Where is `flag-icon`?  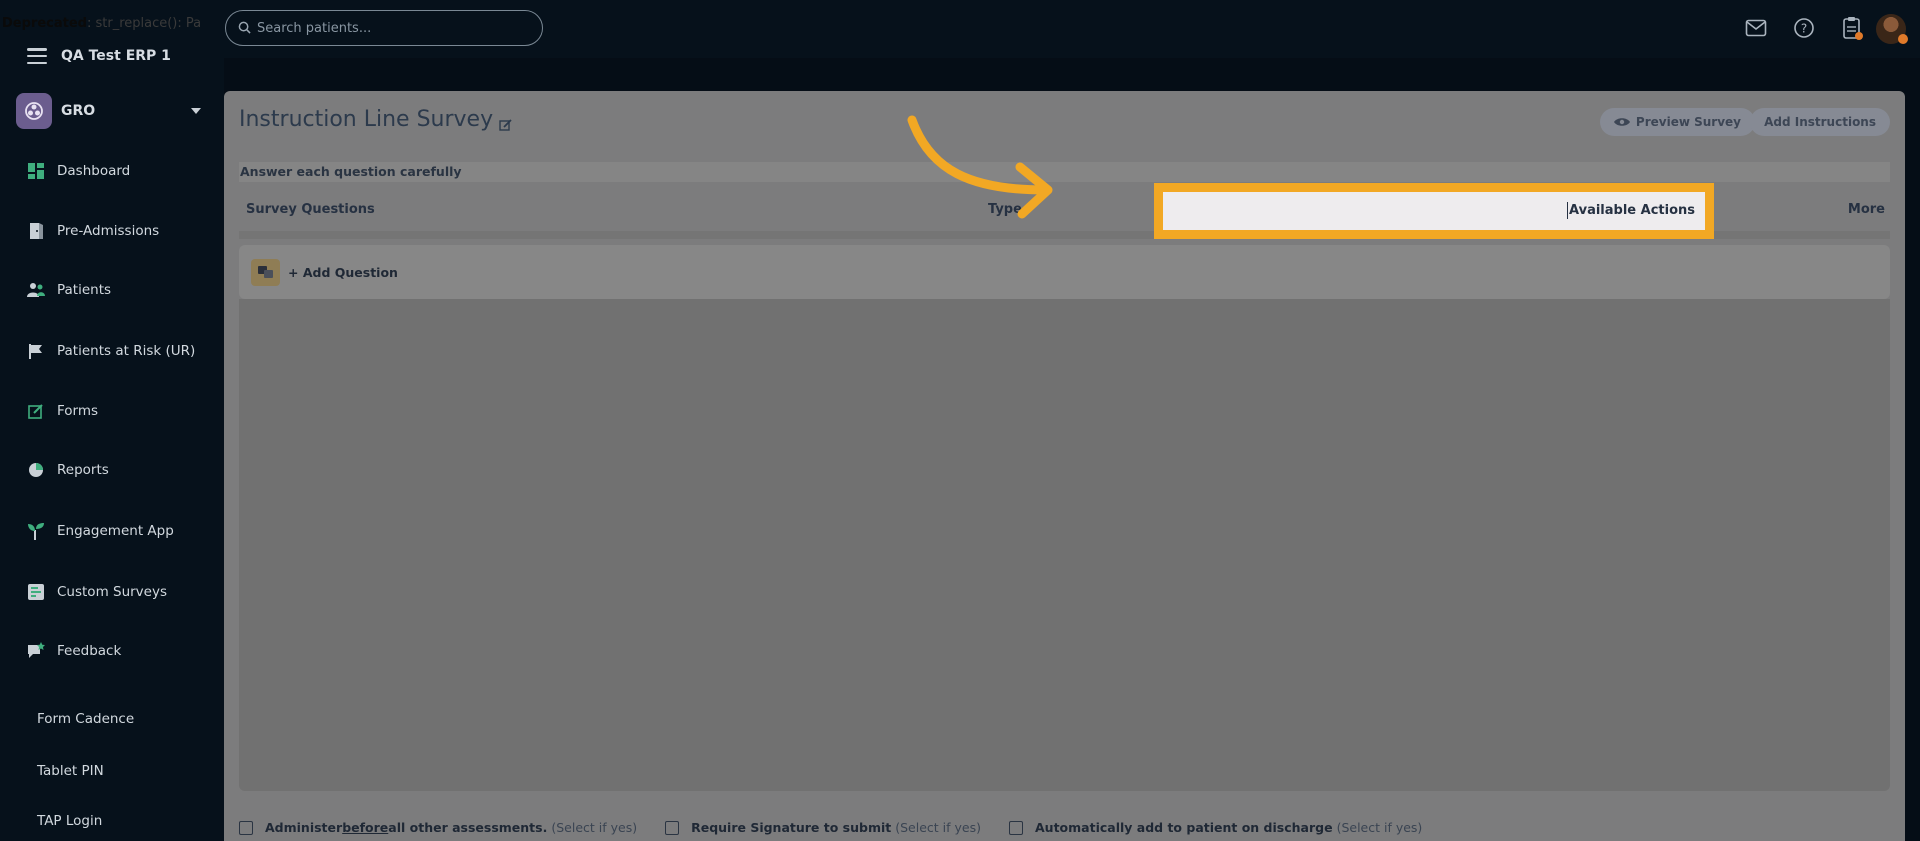 flag-icon is located at coordinates (36, 351).